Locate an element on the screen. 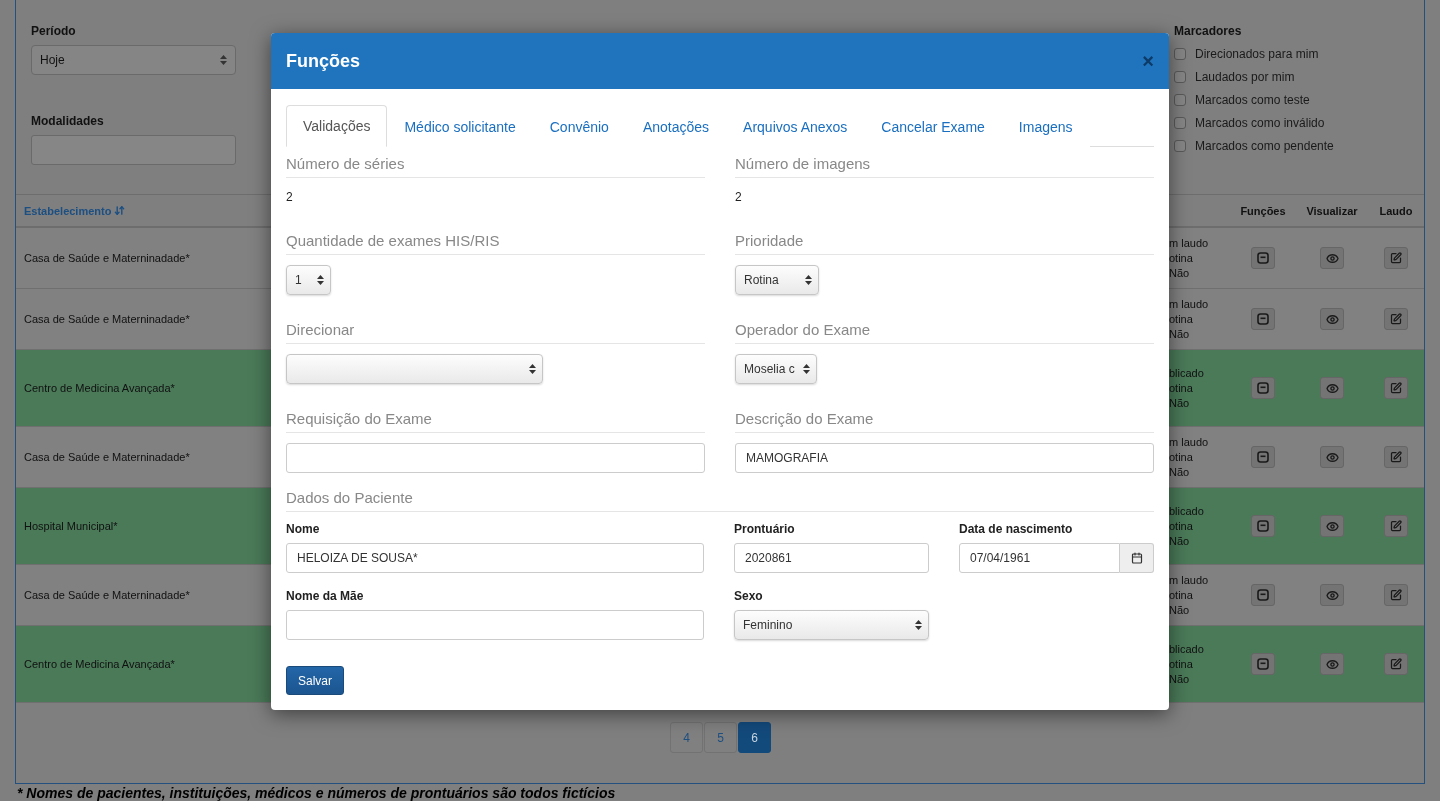 The height and width of the screenshot is (801, 1440). checkbox-label: Marcados como inválido is located at coordinates (1260, 123).